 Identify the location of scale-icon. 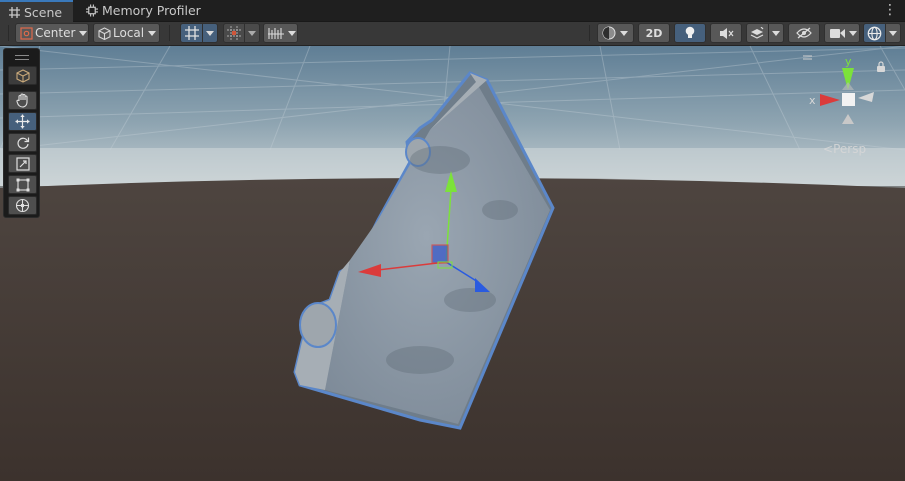
(22, 163).